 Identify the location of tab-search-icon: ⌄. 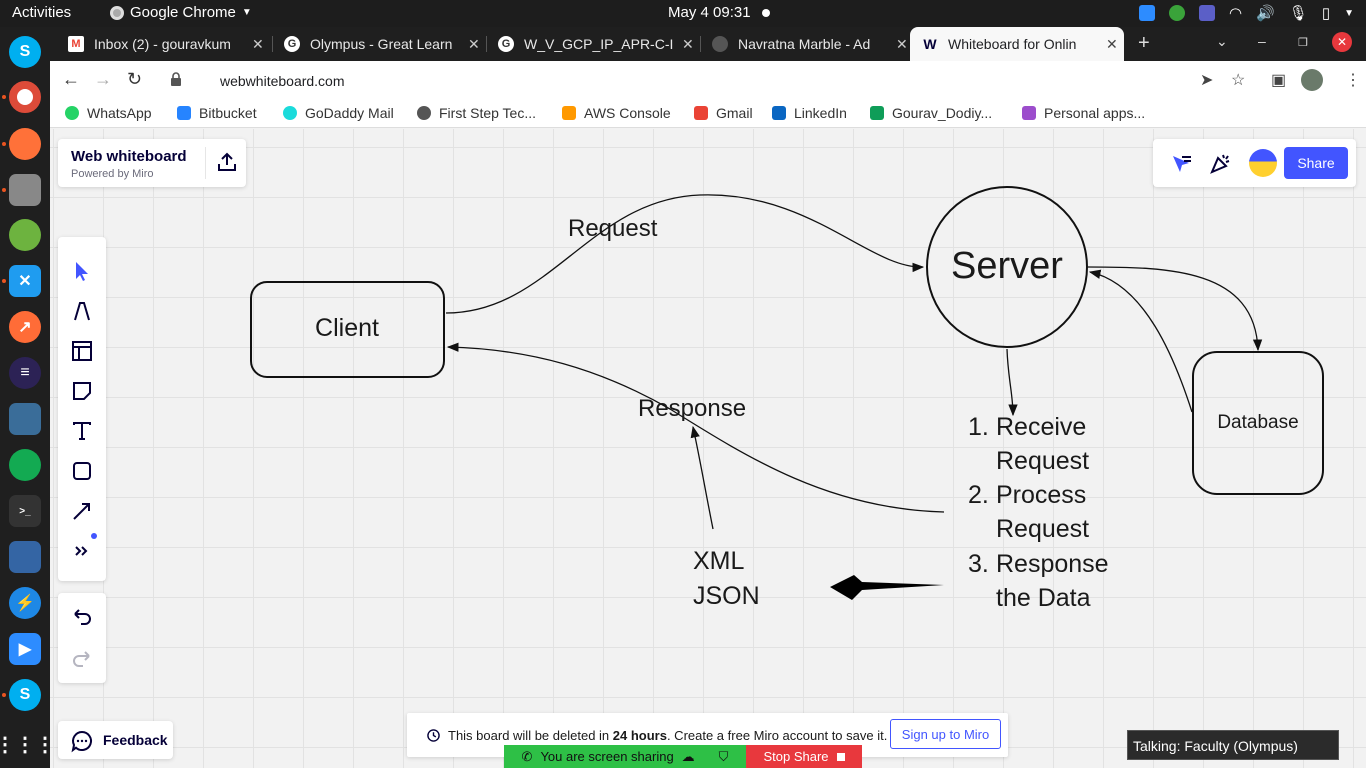
(1222, 41).